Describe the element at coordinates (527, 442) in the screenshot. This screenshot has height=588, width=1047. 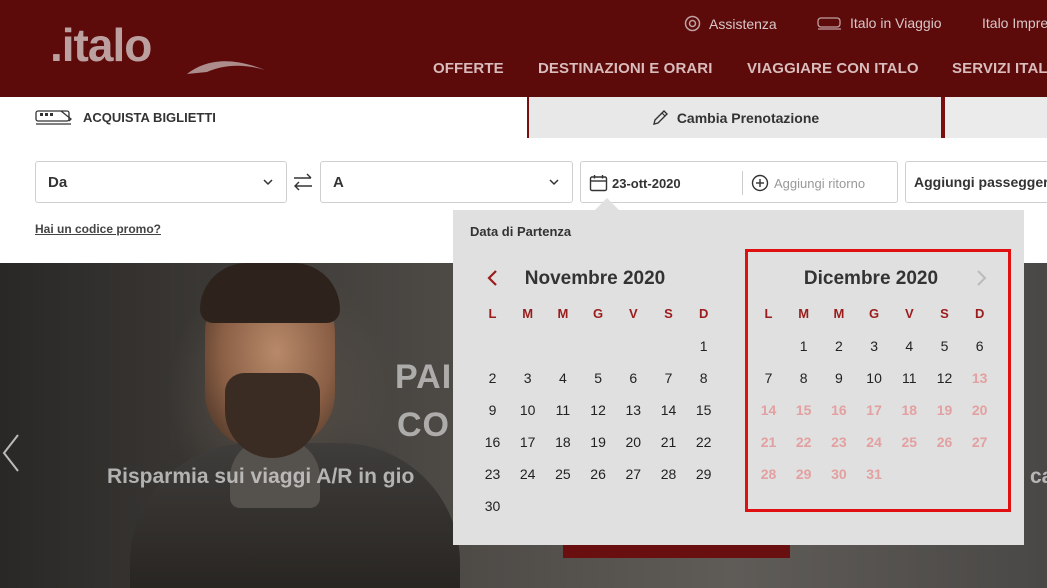
I see `calendar-day: 17` at that location.